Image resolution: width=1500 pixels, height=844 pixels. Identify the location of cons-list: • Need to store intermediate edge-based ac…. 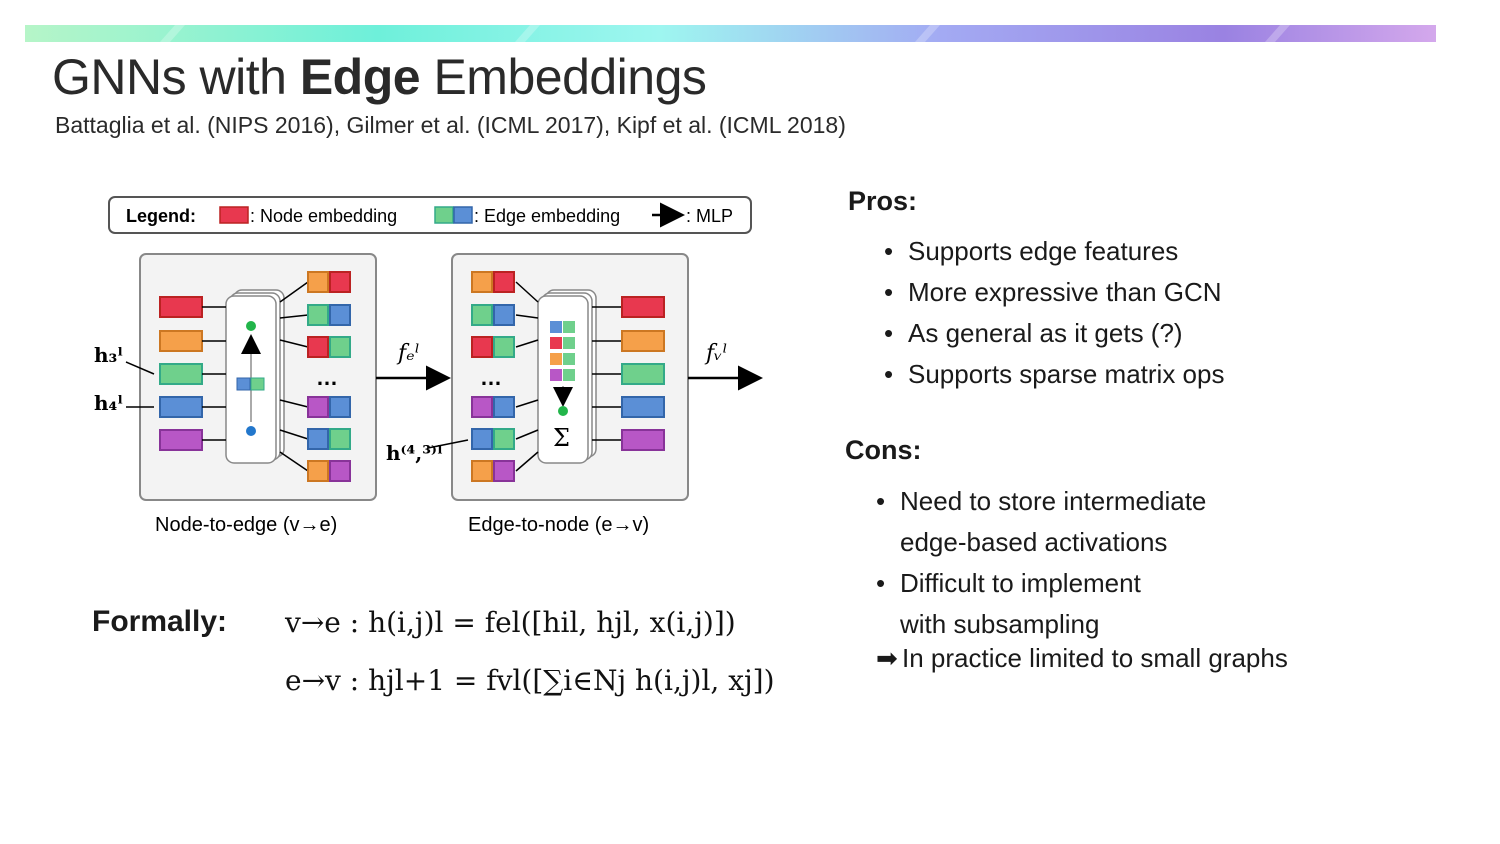
(1041, 563).